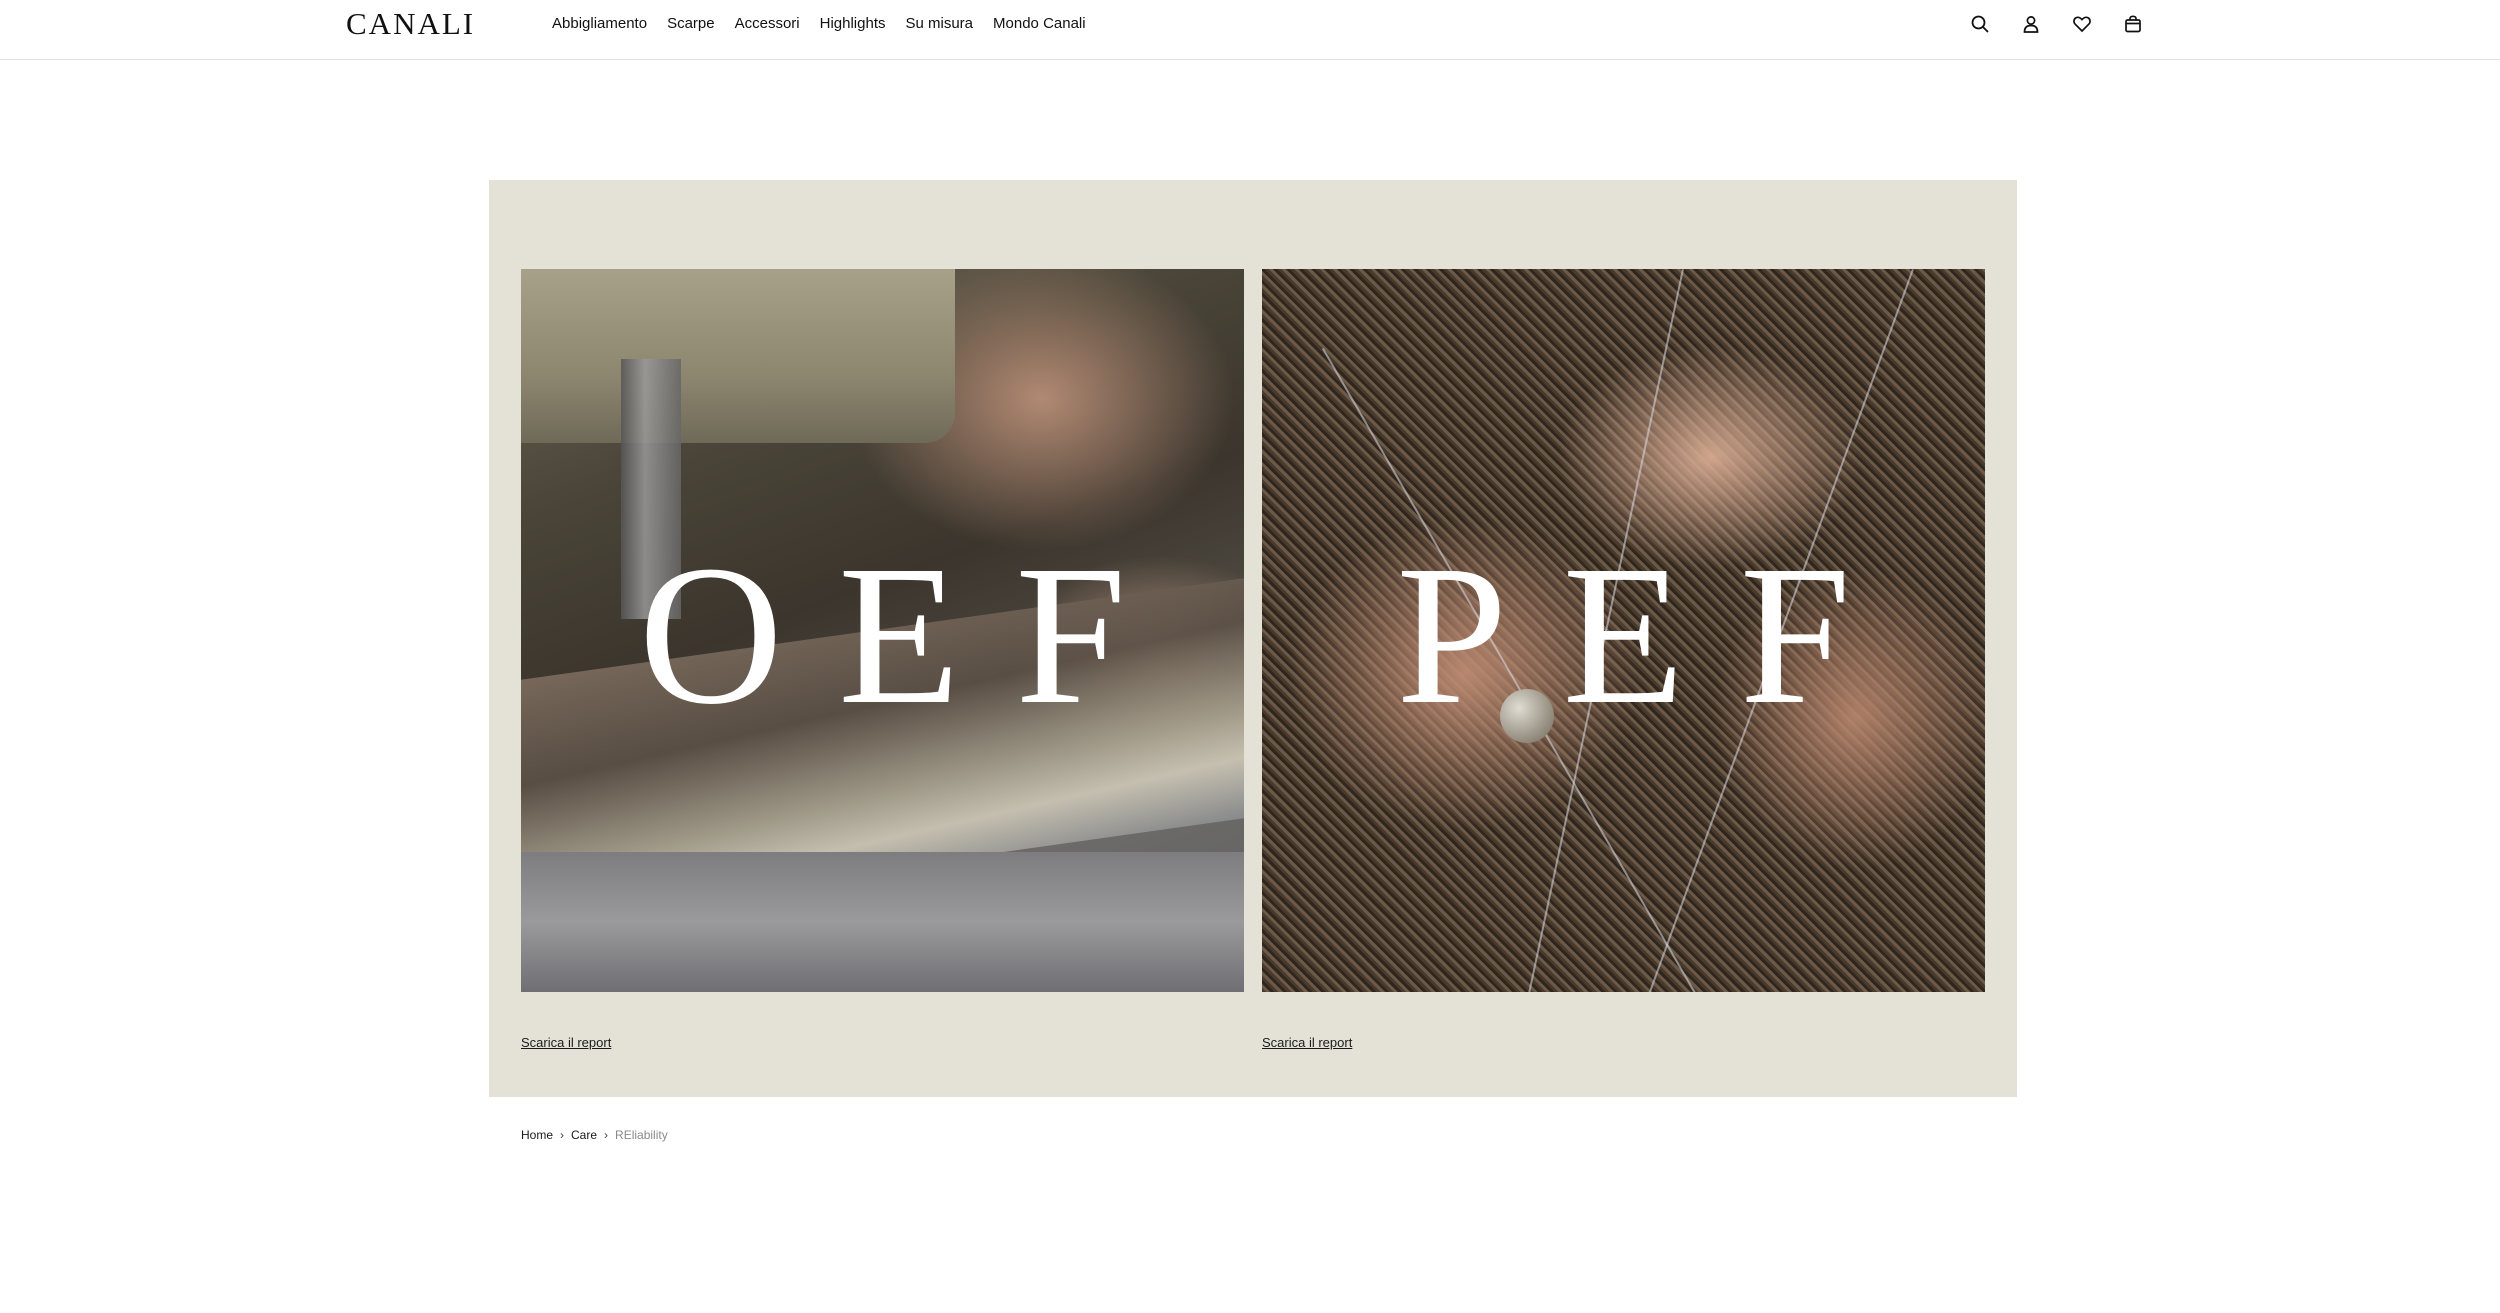 The height and width of the screenshot is (1313, 2500). I want to click on breadcrumb-care: Care, so click(584, 1135).